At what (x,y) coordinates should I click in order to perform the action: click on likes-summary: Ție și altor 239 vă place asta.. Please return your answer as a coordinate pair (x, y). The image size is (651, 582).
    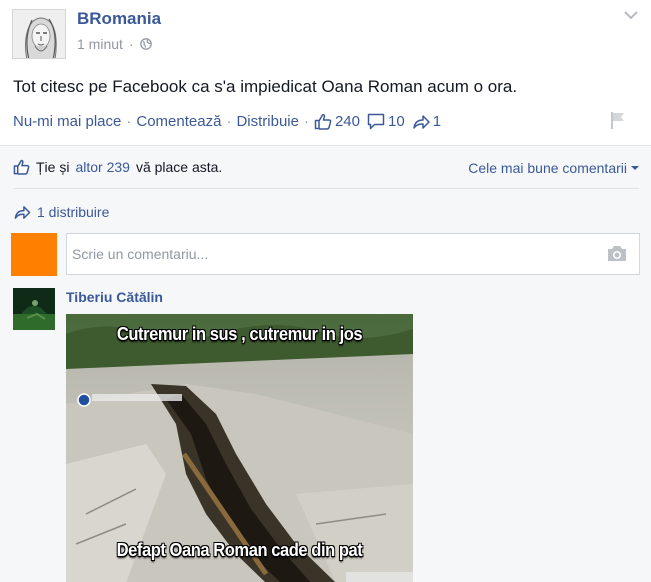
    Looking at the image, I should click on (117, 167).